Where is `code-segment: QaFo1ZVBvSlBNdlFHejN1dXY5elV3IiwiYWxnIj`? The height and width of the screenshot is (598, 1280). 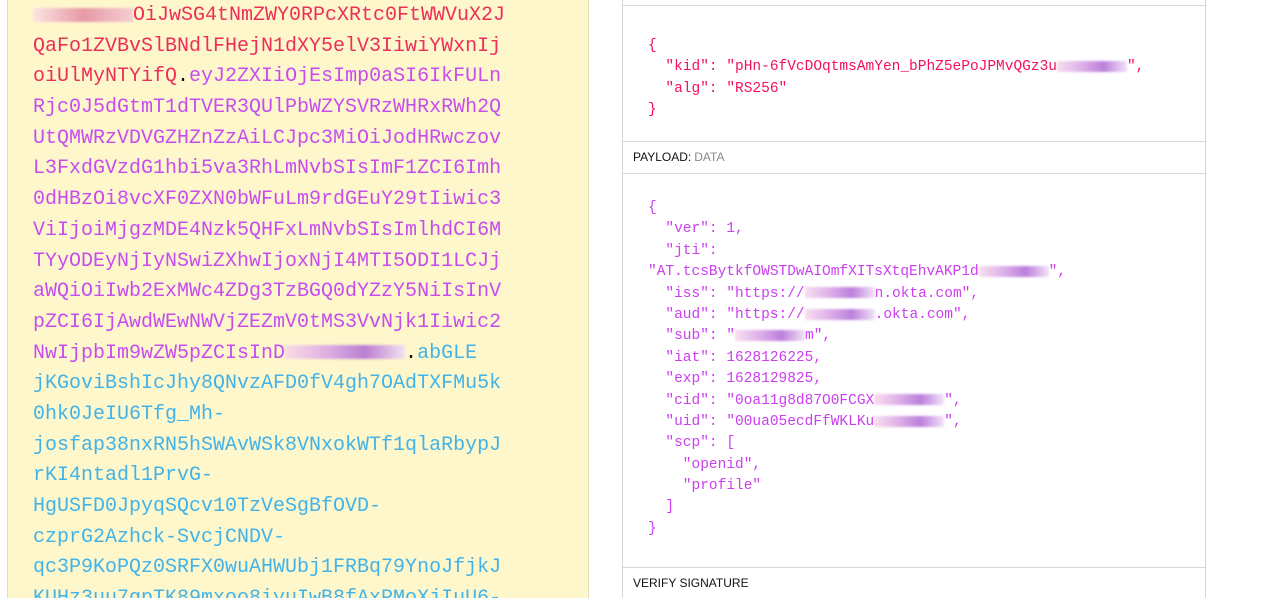
code-segment: QaFo1ZVBvSlBNdlFHejN1dXY5elV3IiwiYWxnIj is located at coordinates (267, 46).